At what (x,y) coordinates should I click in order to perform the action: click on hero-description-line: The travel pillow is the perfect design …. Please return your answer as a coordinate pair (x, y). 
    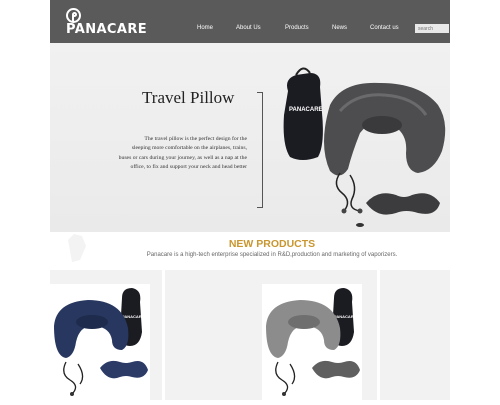
    Looking at the image, I should click on (195, 139).